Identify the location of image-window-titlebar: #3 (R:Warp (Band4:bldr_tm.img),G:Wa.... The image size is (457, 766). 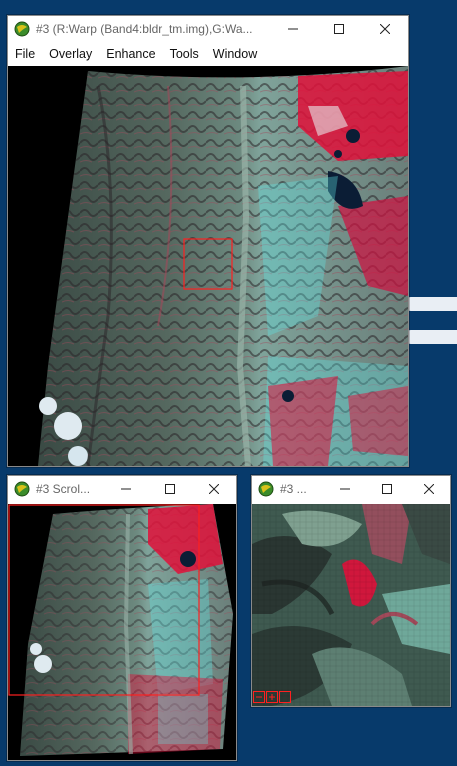
(208, 29).